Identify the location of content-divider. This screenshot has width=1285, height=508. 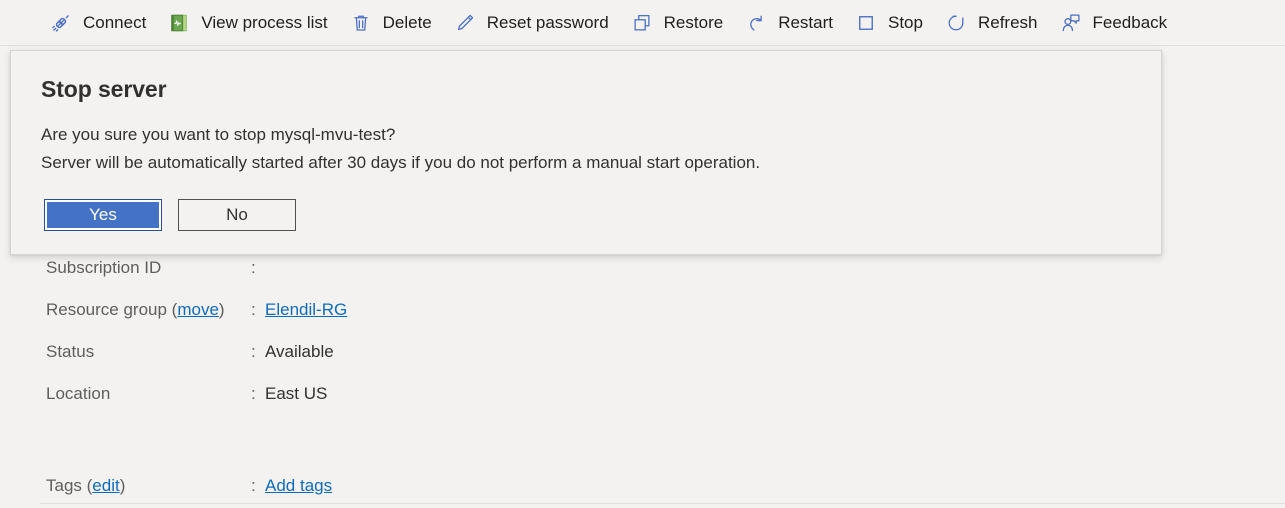
(662, 503).